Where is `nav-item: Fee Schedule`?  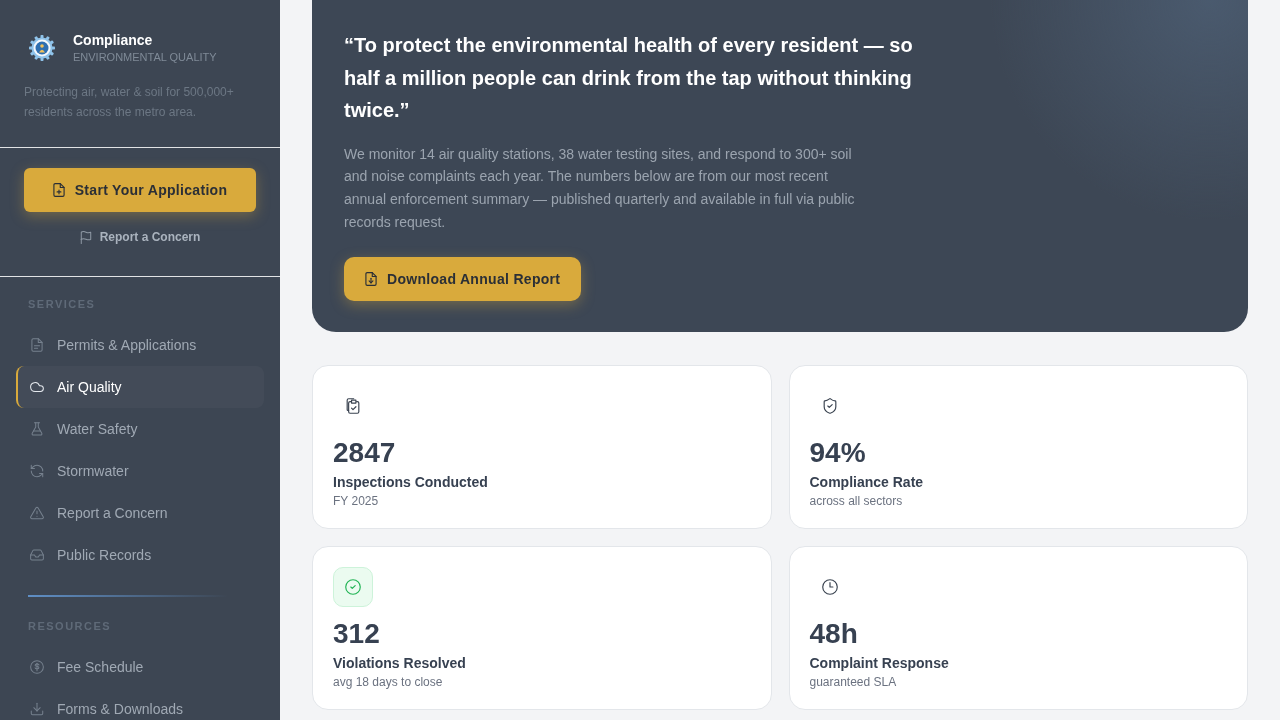
nav-item: Fee Schedule is located at coordinates (140, 667).